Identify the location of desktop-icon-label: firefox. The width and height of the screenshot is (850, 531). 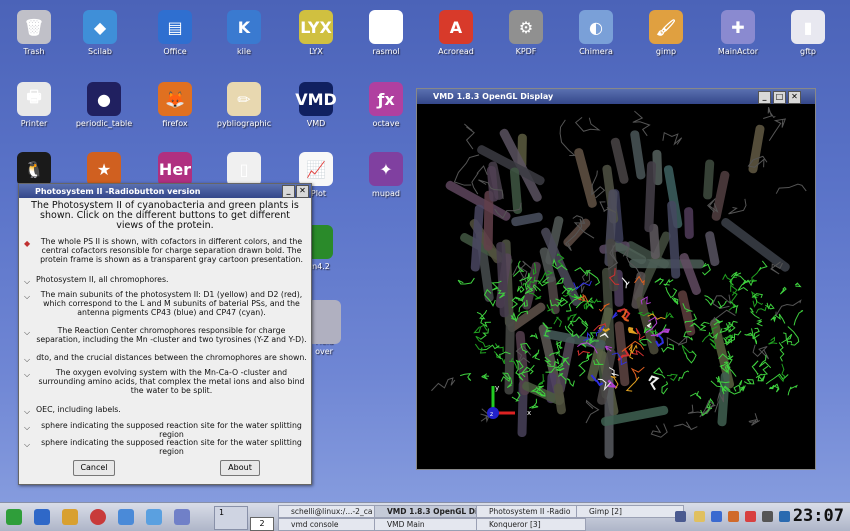
(175, 123).